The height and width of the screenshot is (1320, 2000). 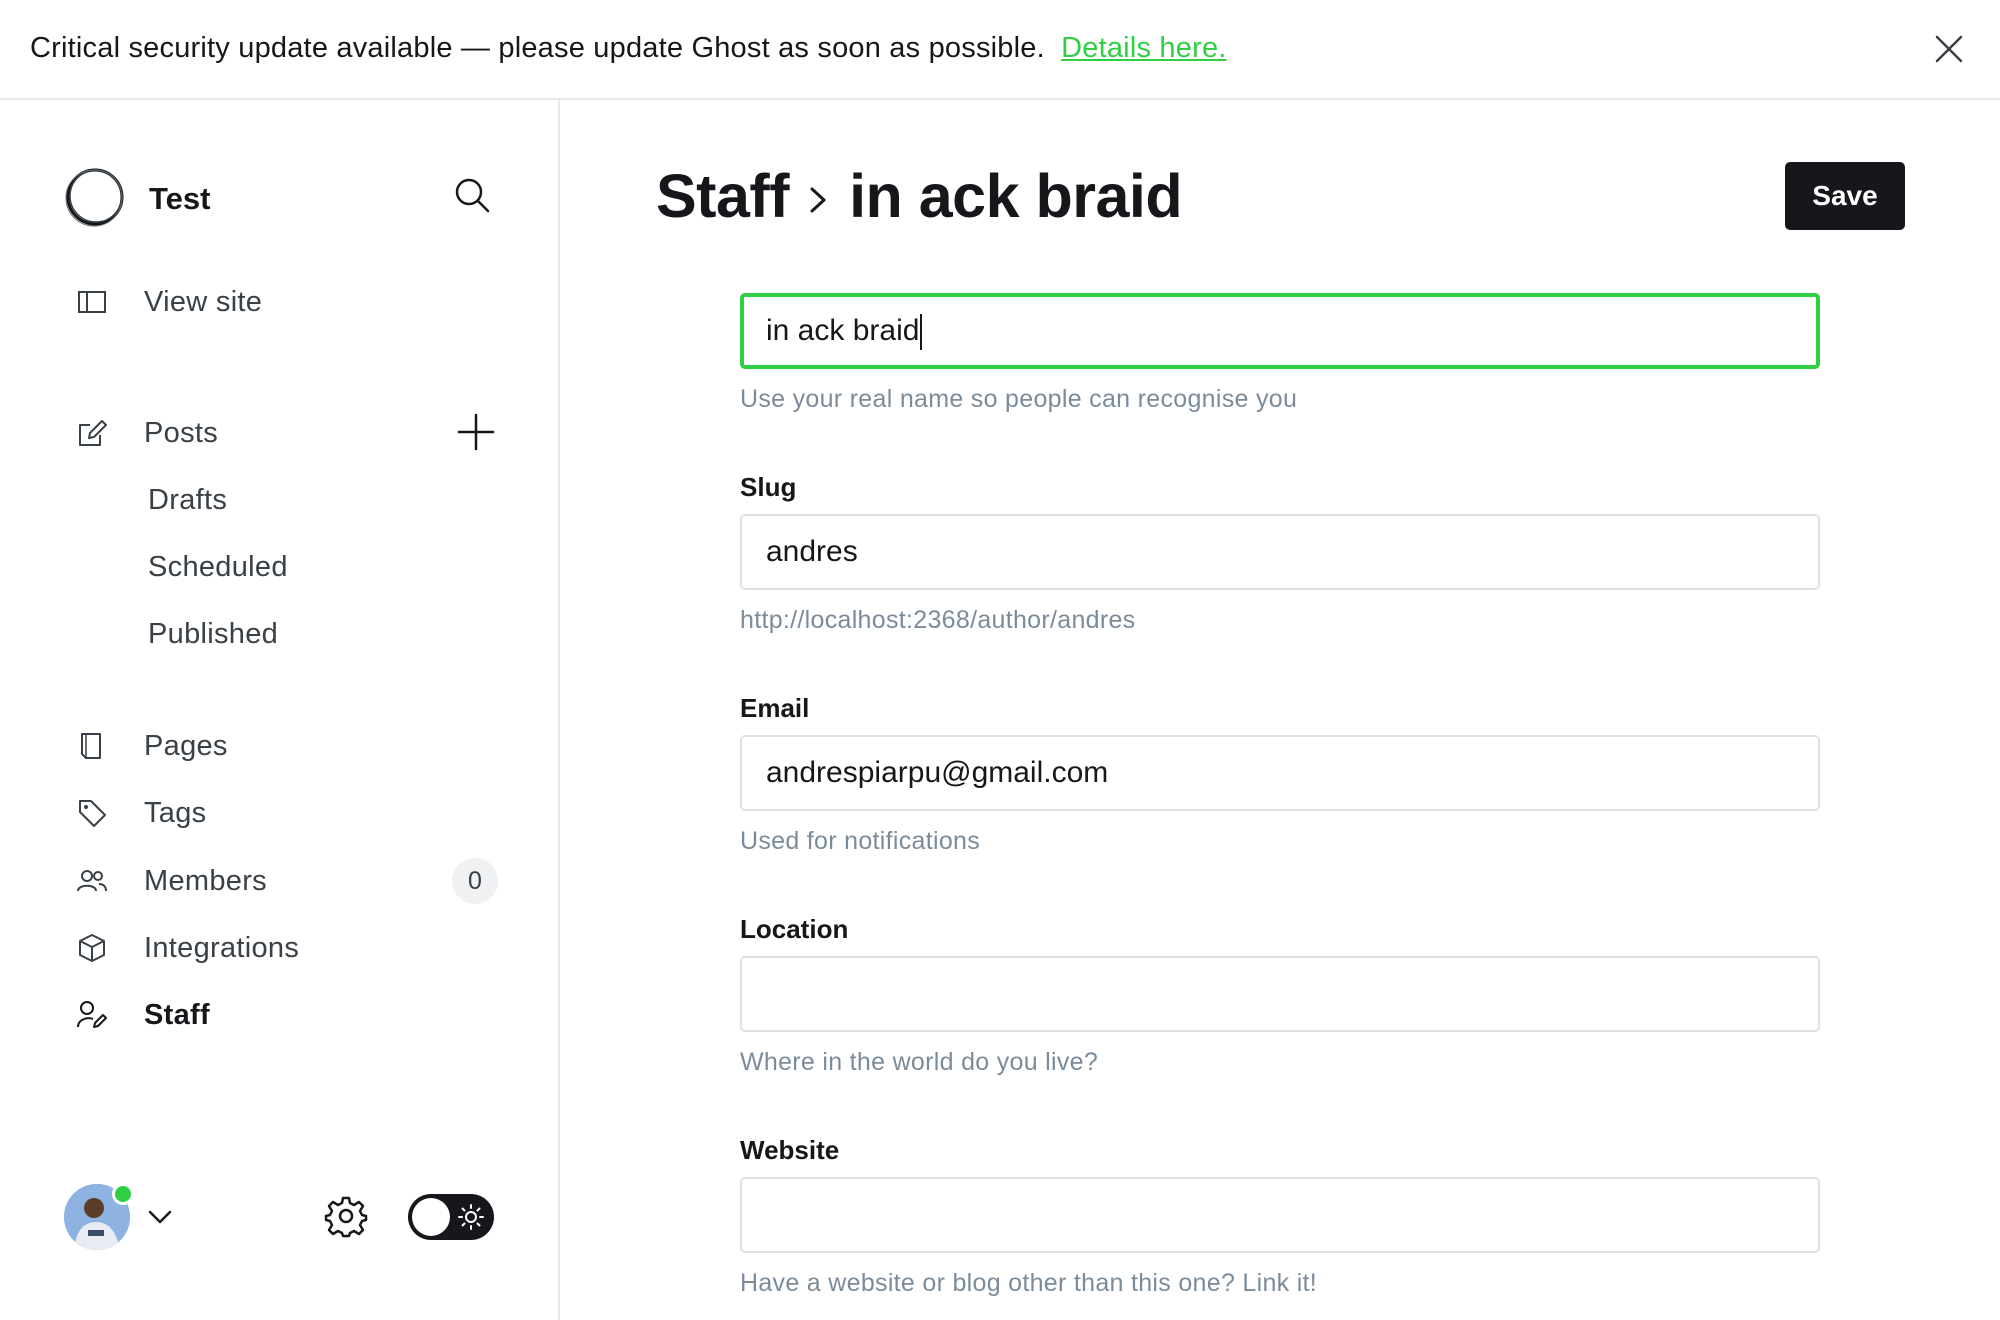 I want to click on text-caret, so click(x=921, y=332).